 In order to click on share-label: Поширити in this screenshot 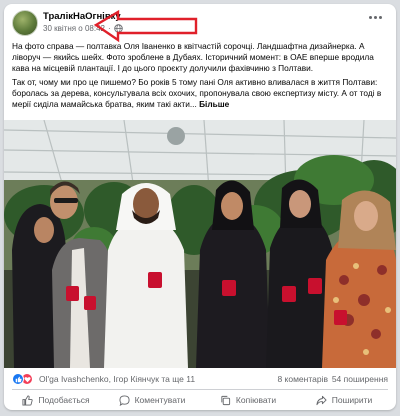, I will do `click(352, 400)`.